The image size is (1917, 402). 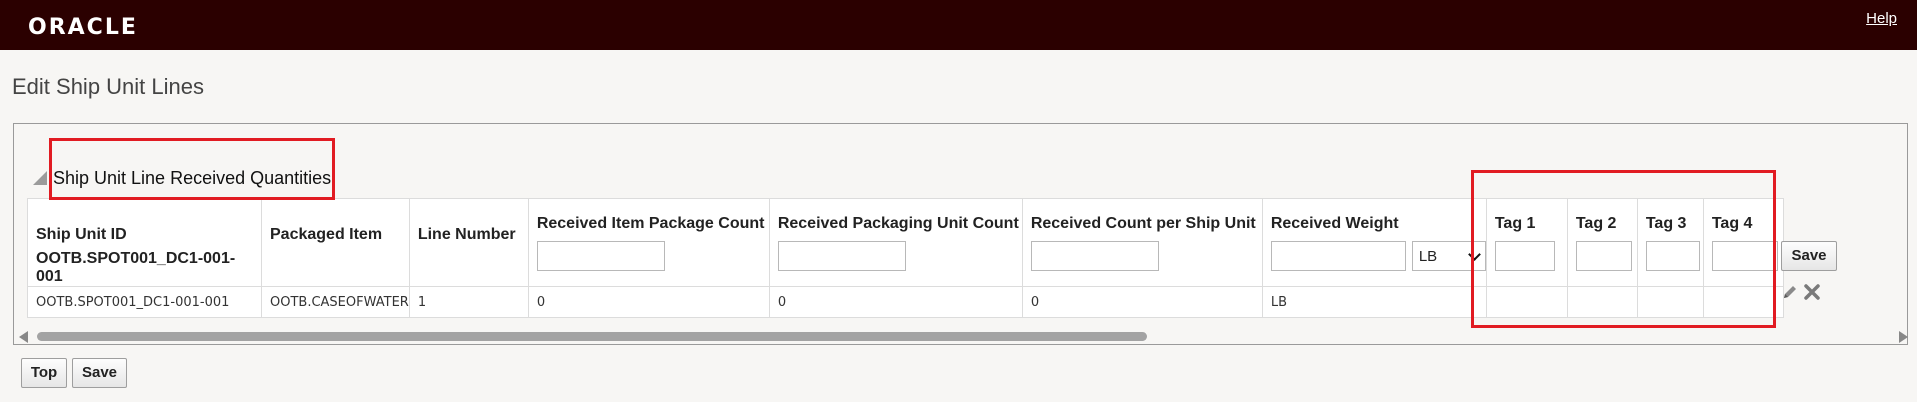 What do you see at coordinates (1881, 18) in the screenshot?
I see `help-link: Help` at bounding box center [1881, 18].